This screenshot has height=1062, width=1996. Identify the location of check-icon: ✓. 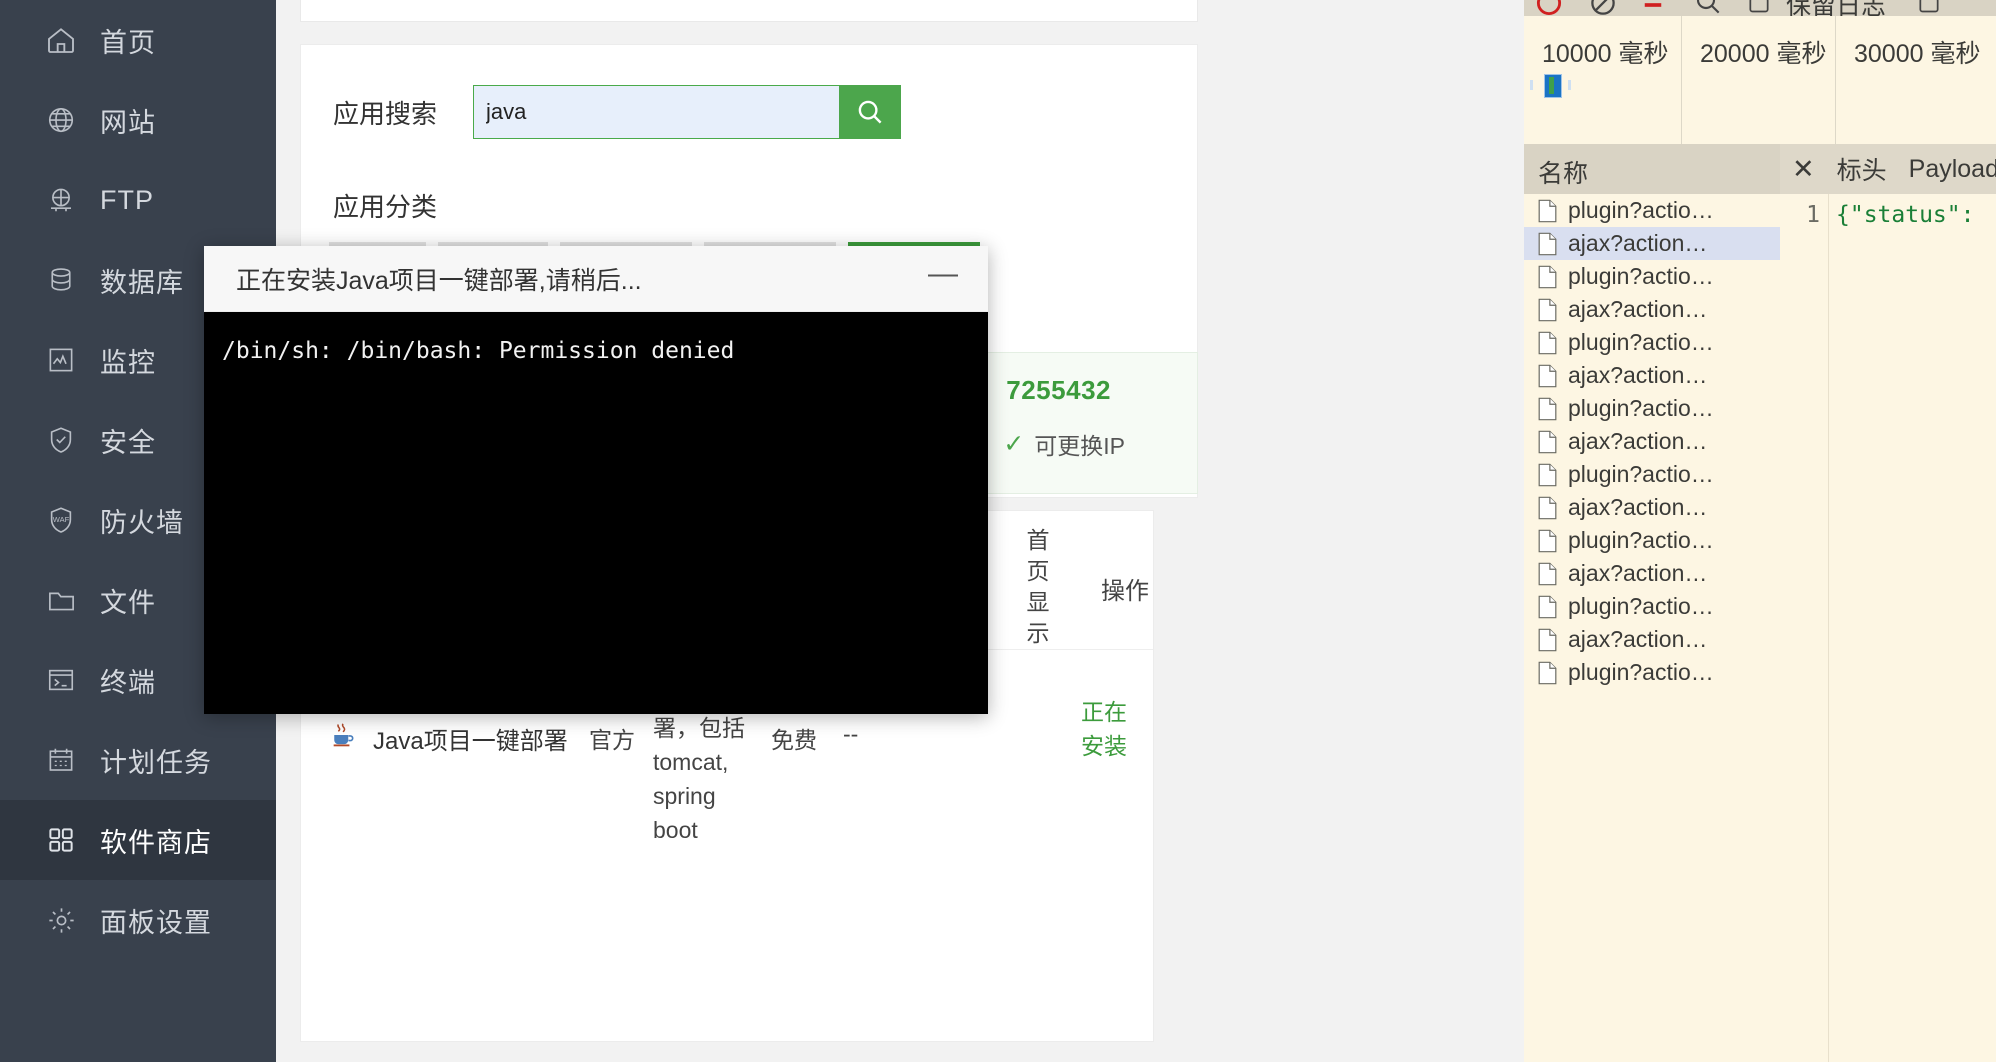
(1014, 444).